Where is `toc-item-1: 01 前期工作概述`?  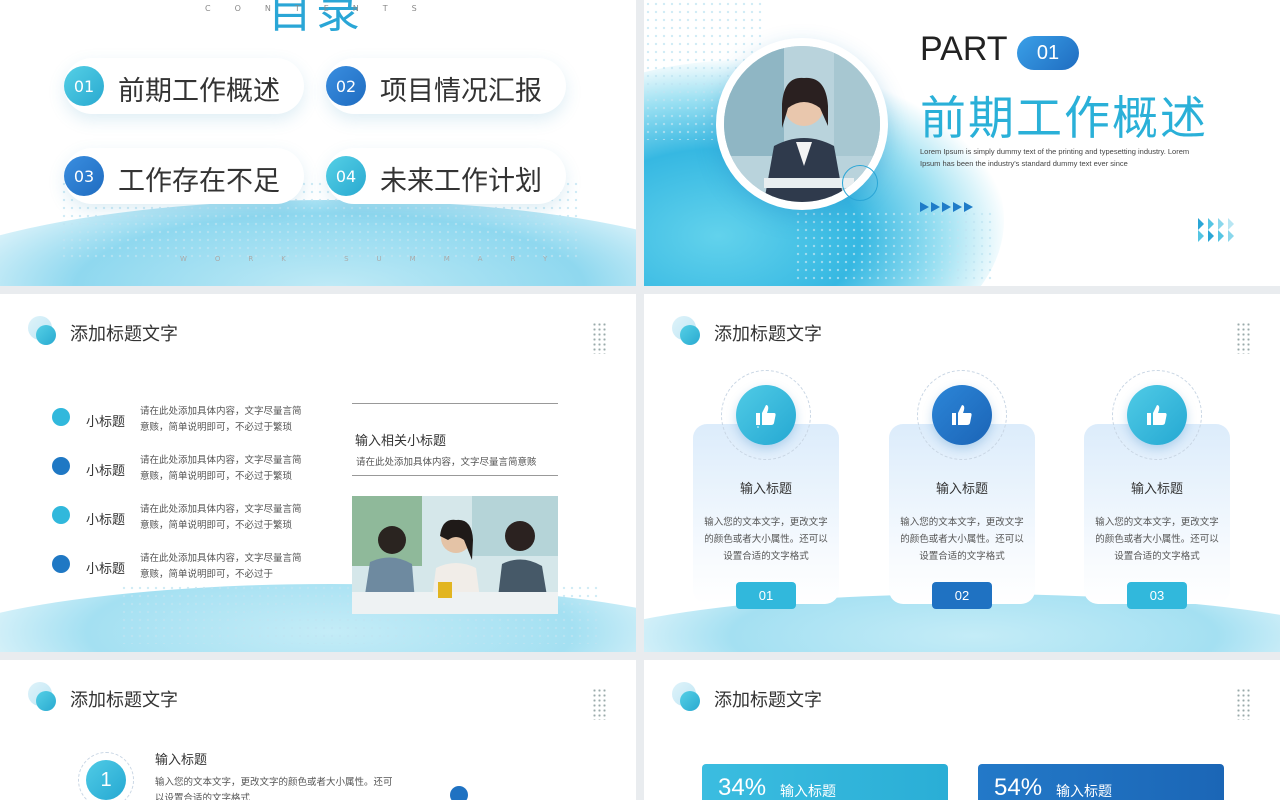 toc-item-1: 01 前期工作概述 is located at coordinates (184, 86).